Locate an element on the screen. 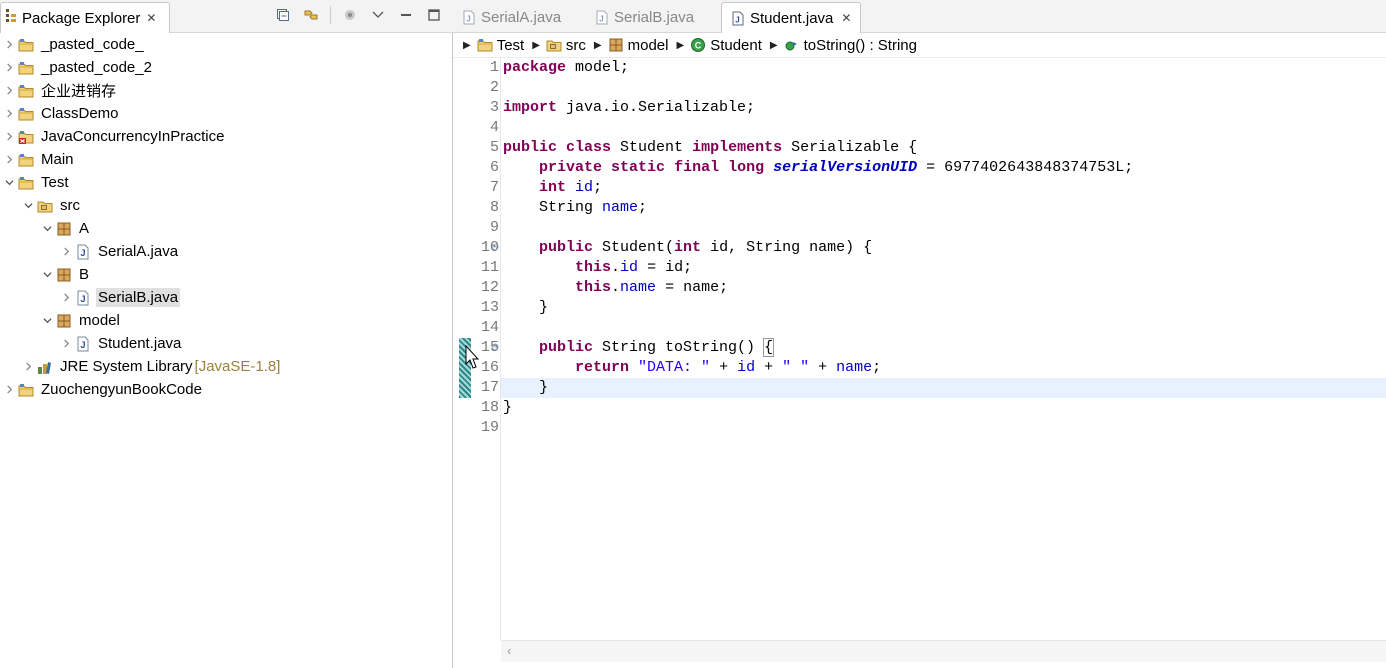 The height and width of the screenshot is (668, 1386). focus-task-icon is located at coordinates (350, 15).